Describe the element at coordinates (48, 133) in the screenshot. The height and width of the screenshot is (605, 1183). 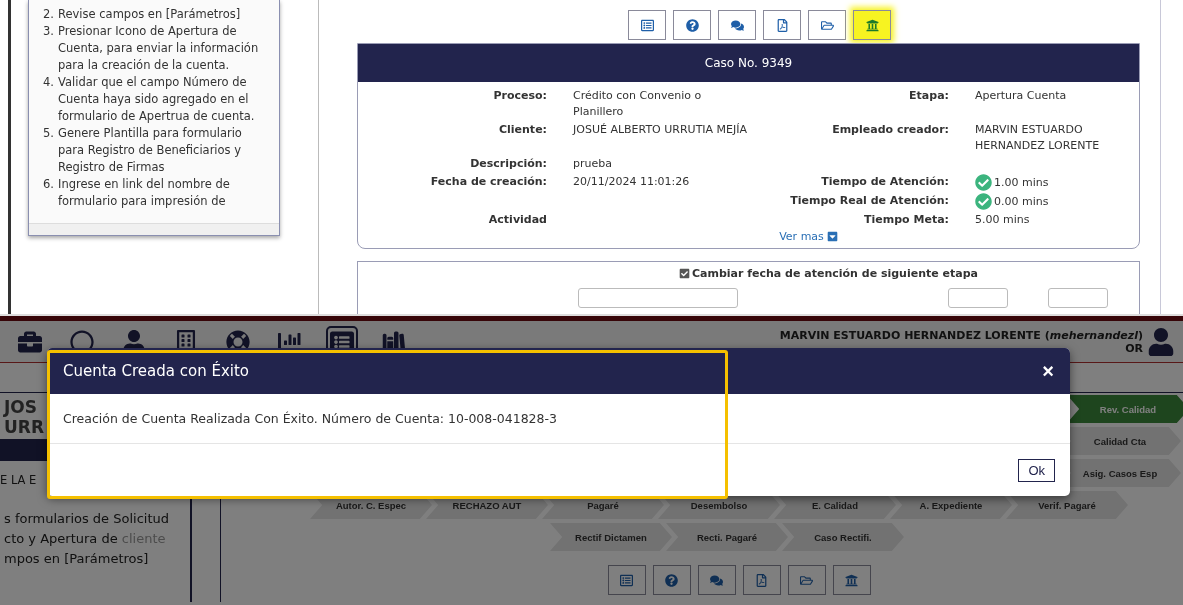
I see `item-number: 5.` at that location.